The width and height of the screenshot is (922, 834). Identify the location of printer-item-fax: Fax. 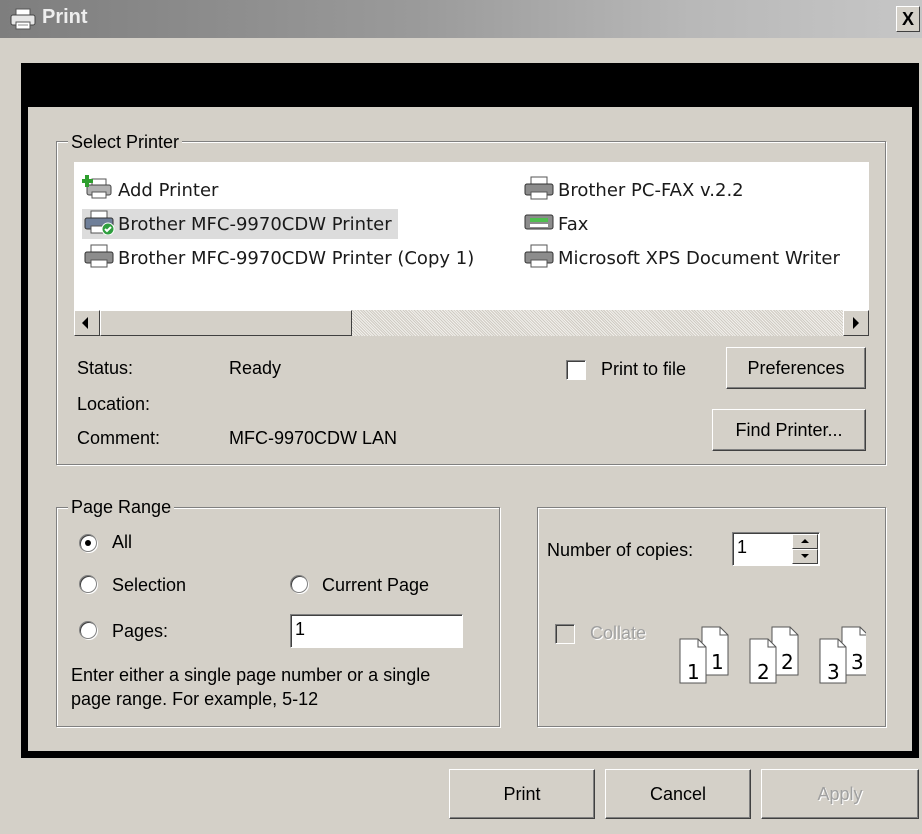
(555, 224).